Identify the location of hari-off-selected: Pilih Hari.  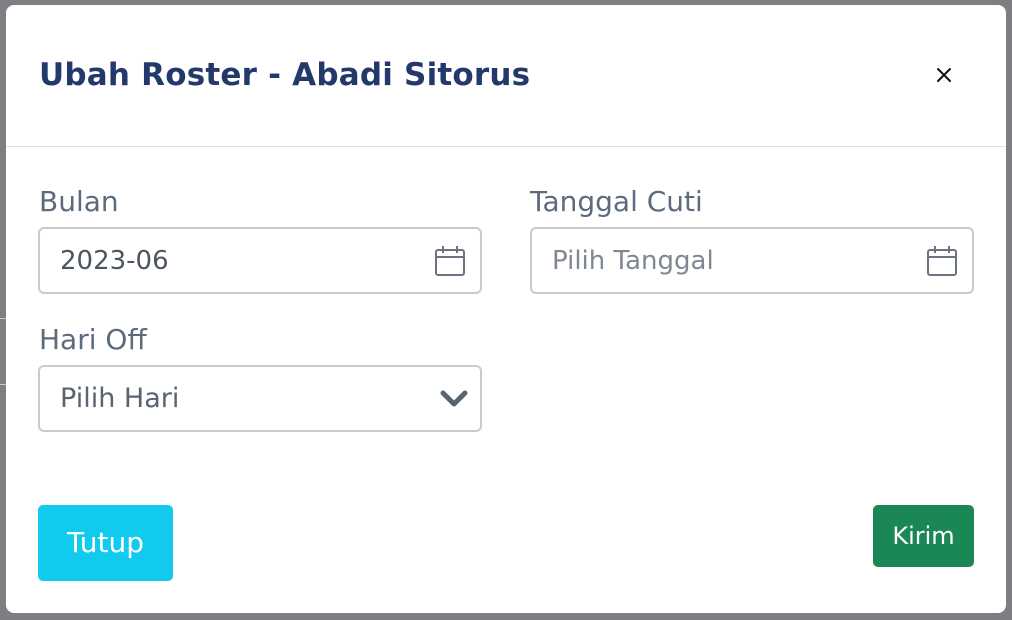
(120, 398).